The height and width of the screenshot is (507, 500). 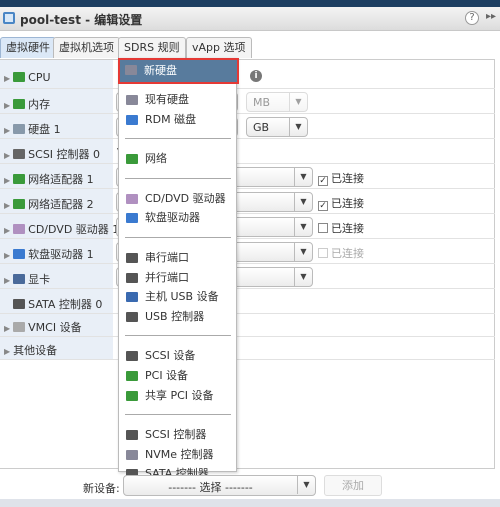 I want to click on top-strip, so click(x=250, y=3).